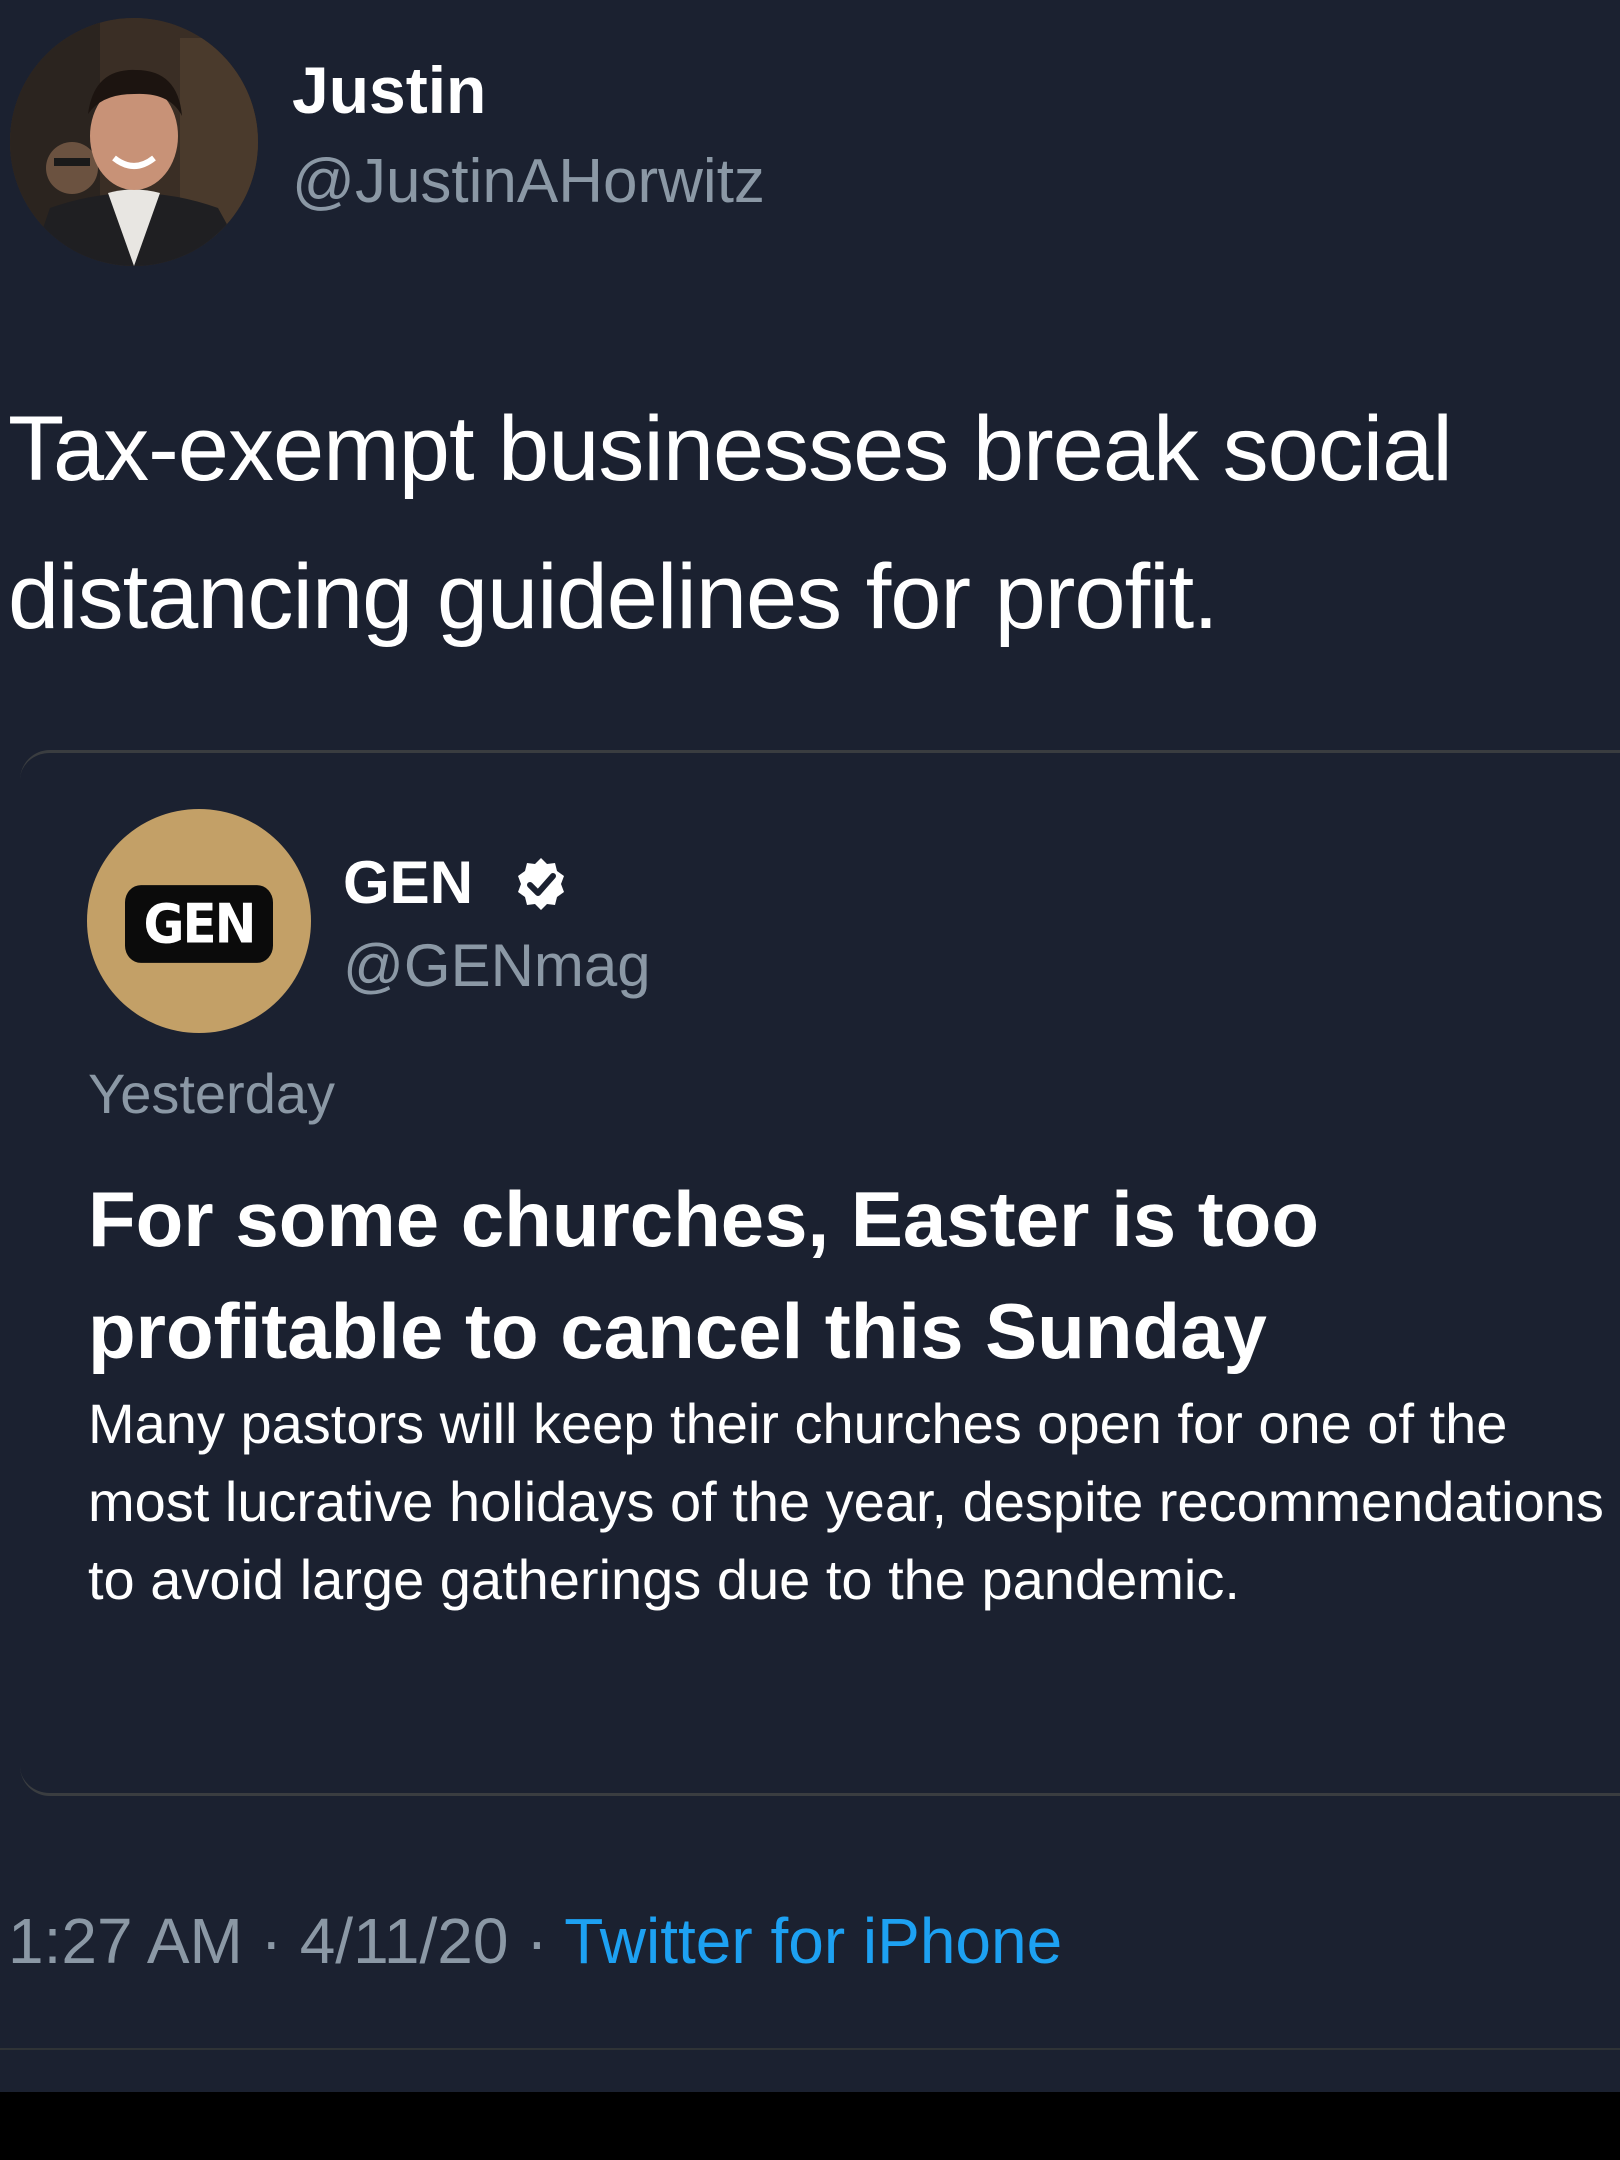  I want to click on author-handle: @JustinAHorwitz, so click(528, 181).